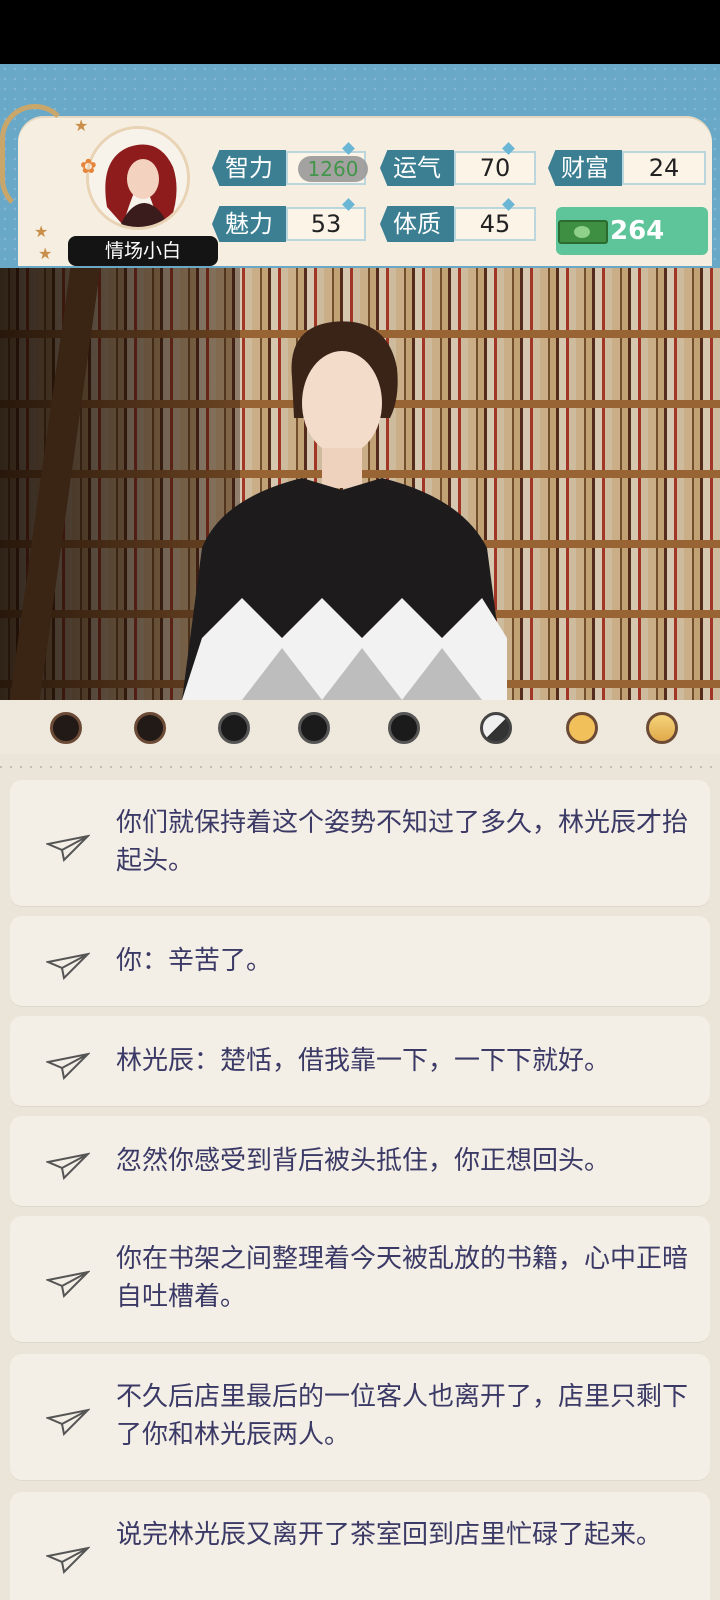  I want to click on player-title: 情场小白, so click(143, 251).